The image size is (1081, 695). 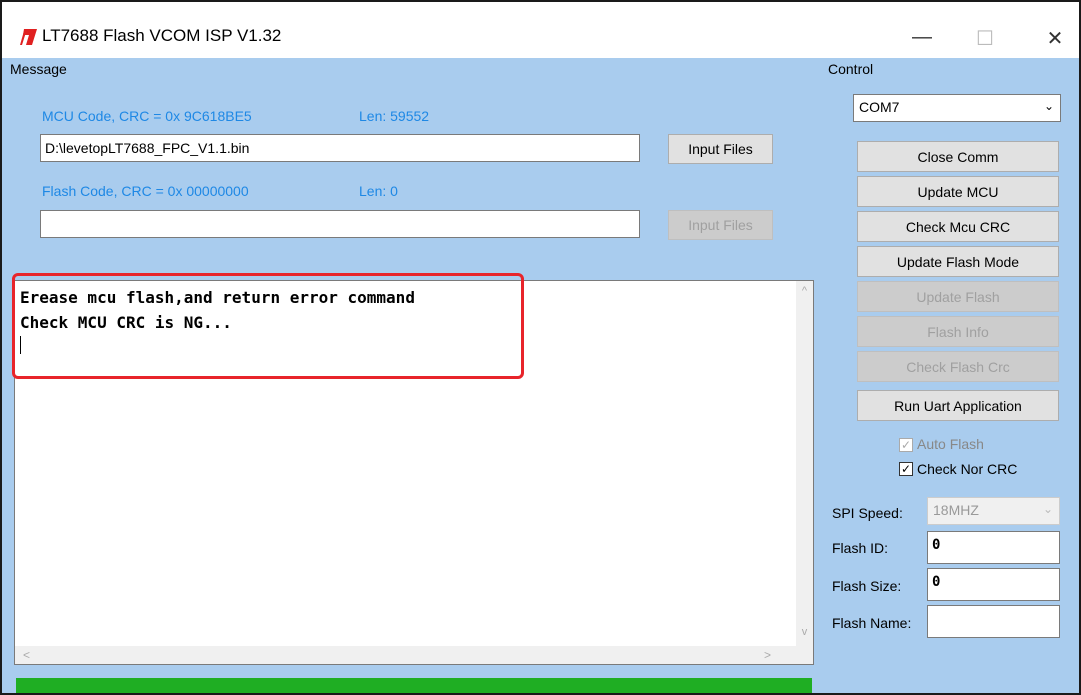 What do you see at coordinates (957, 108) in the screenshot?
I see `com-port-select: COM7 ⌄` at bounding box center [957, 108].